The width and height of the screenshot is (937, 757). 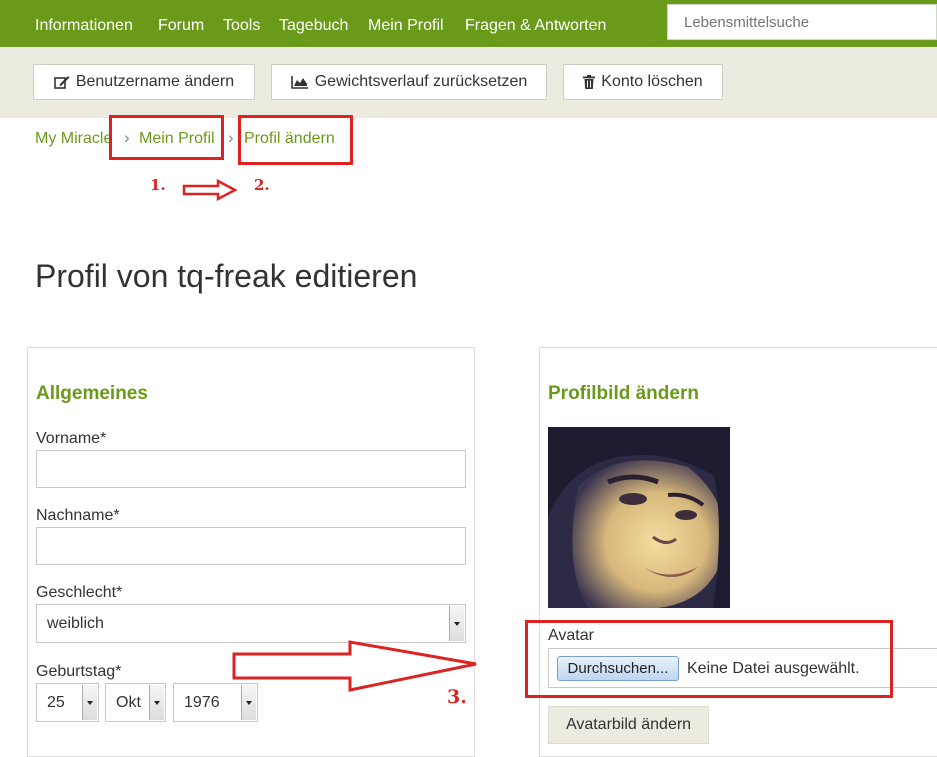 I want to click on delete-account-button: Konto löschen, so click(x=643, y=82).